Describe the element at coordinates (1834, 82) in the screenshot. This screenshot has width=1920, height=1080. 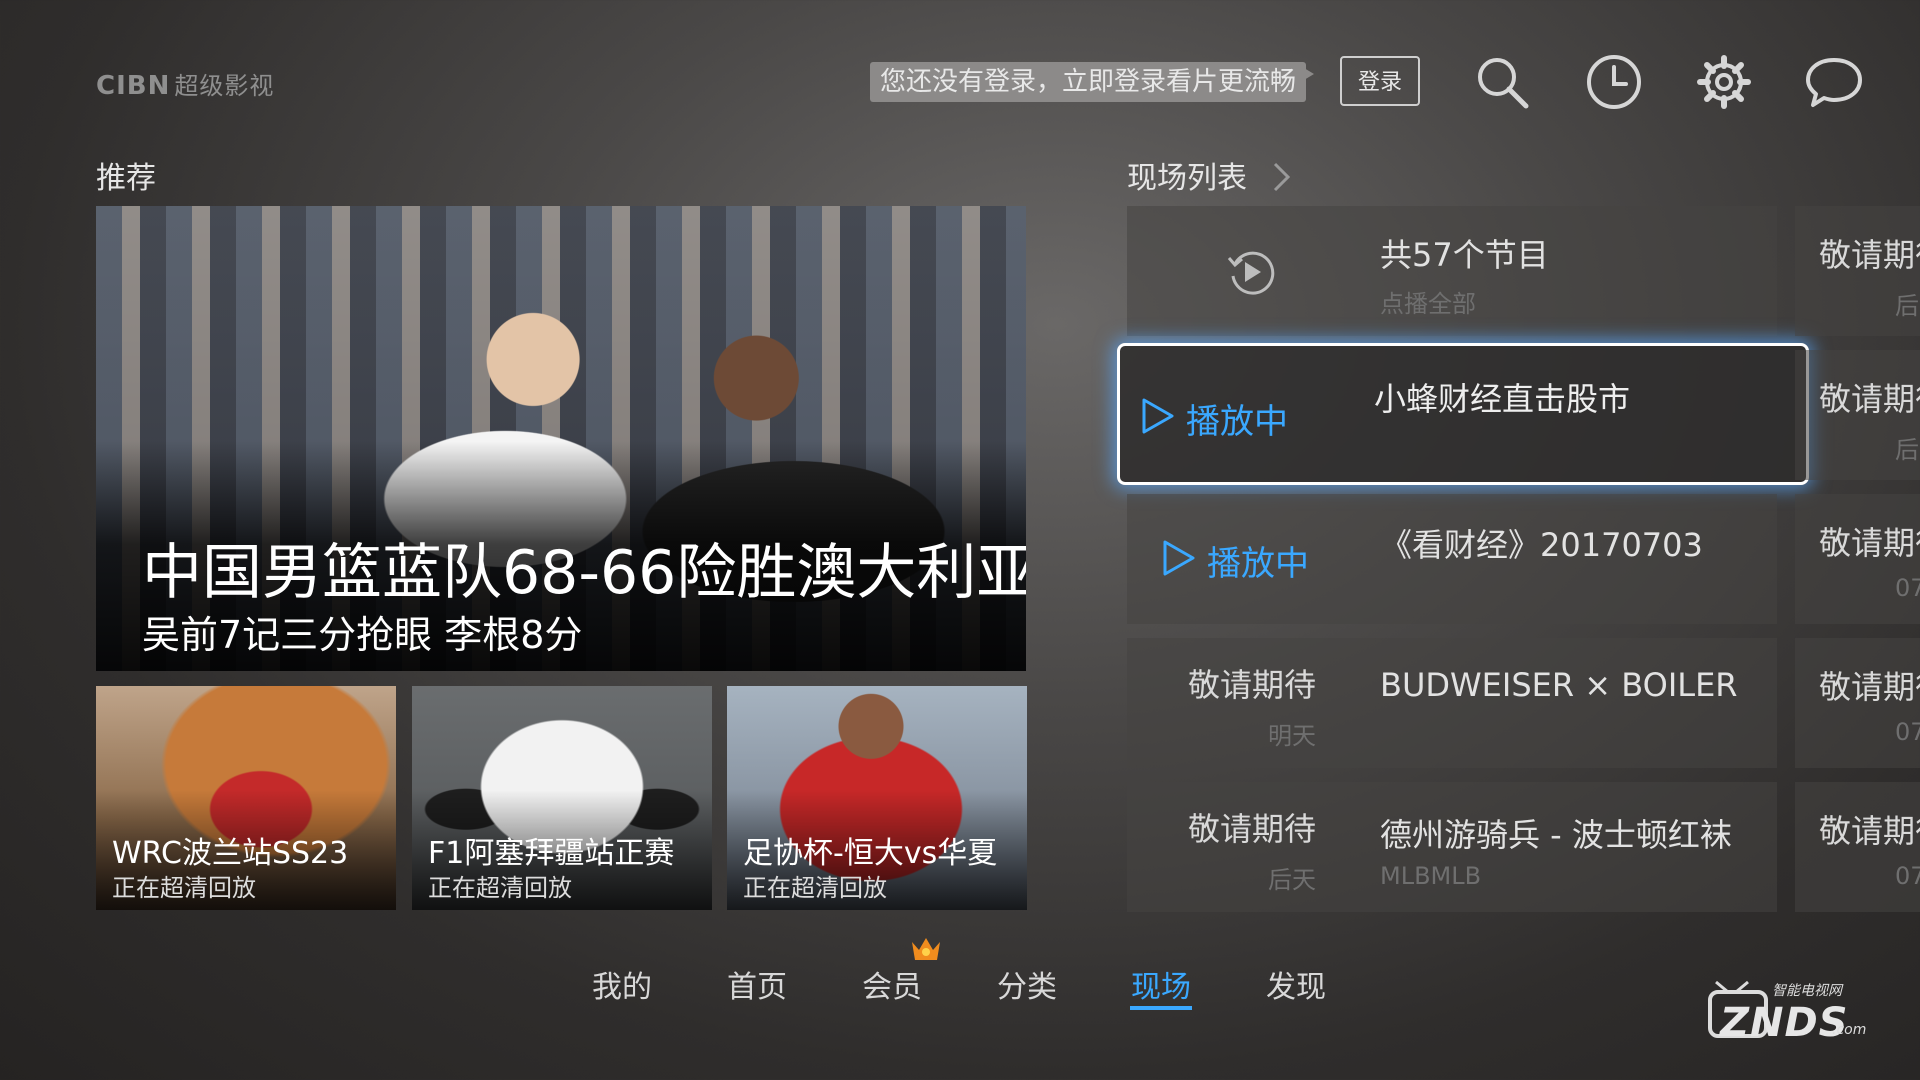
I see `message-bubble-icon` at that location.